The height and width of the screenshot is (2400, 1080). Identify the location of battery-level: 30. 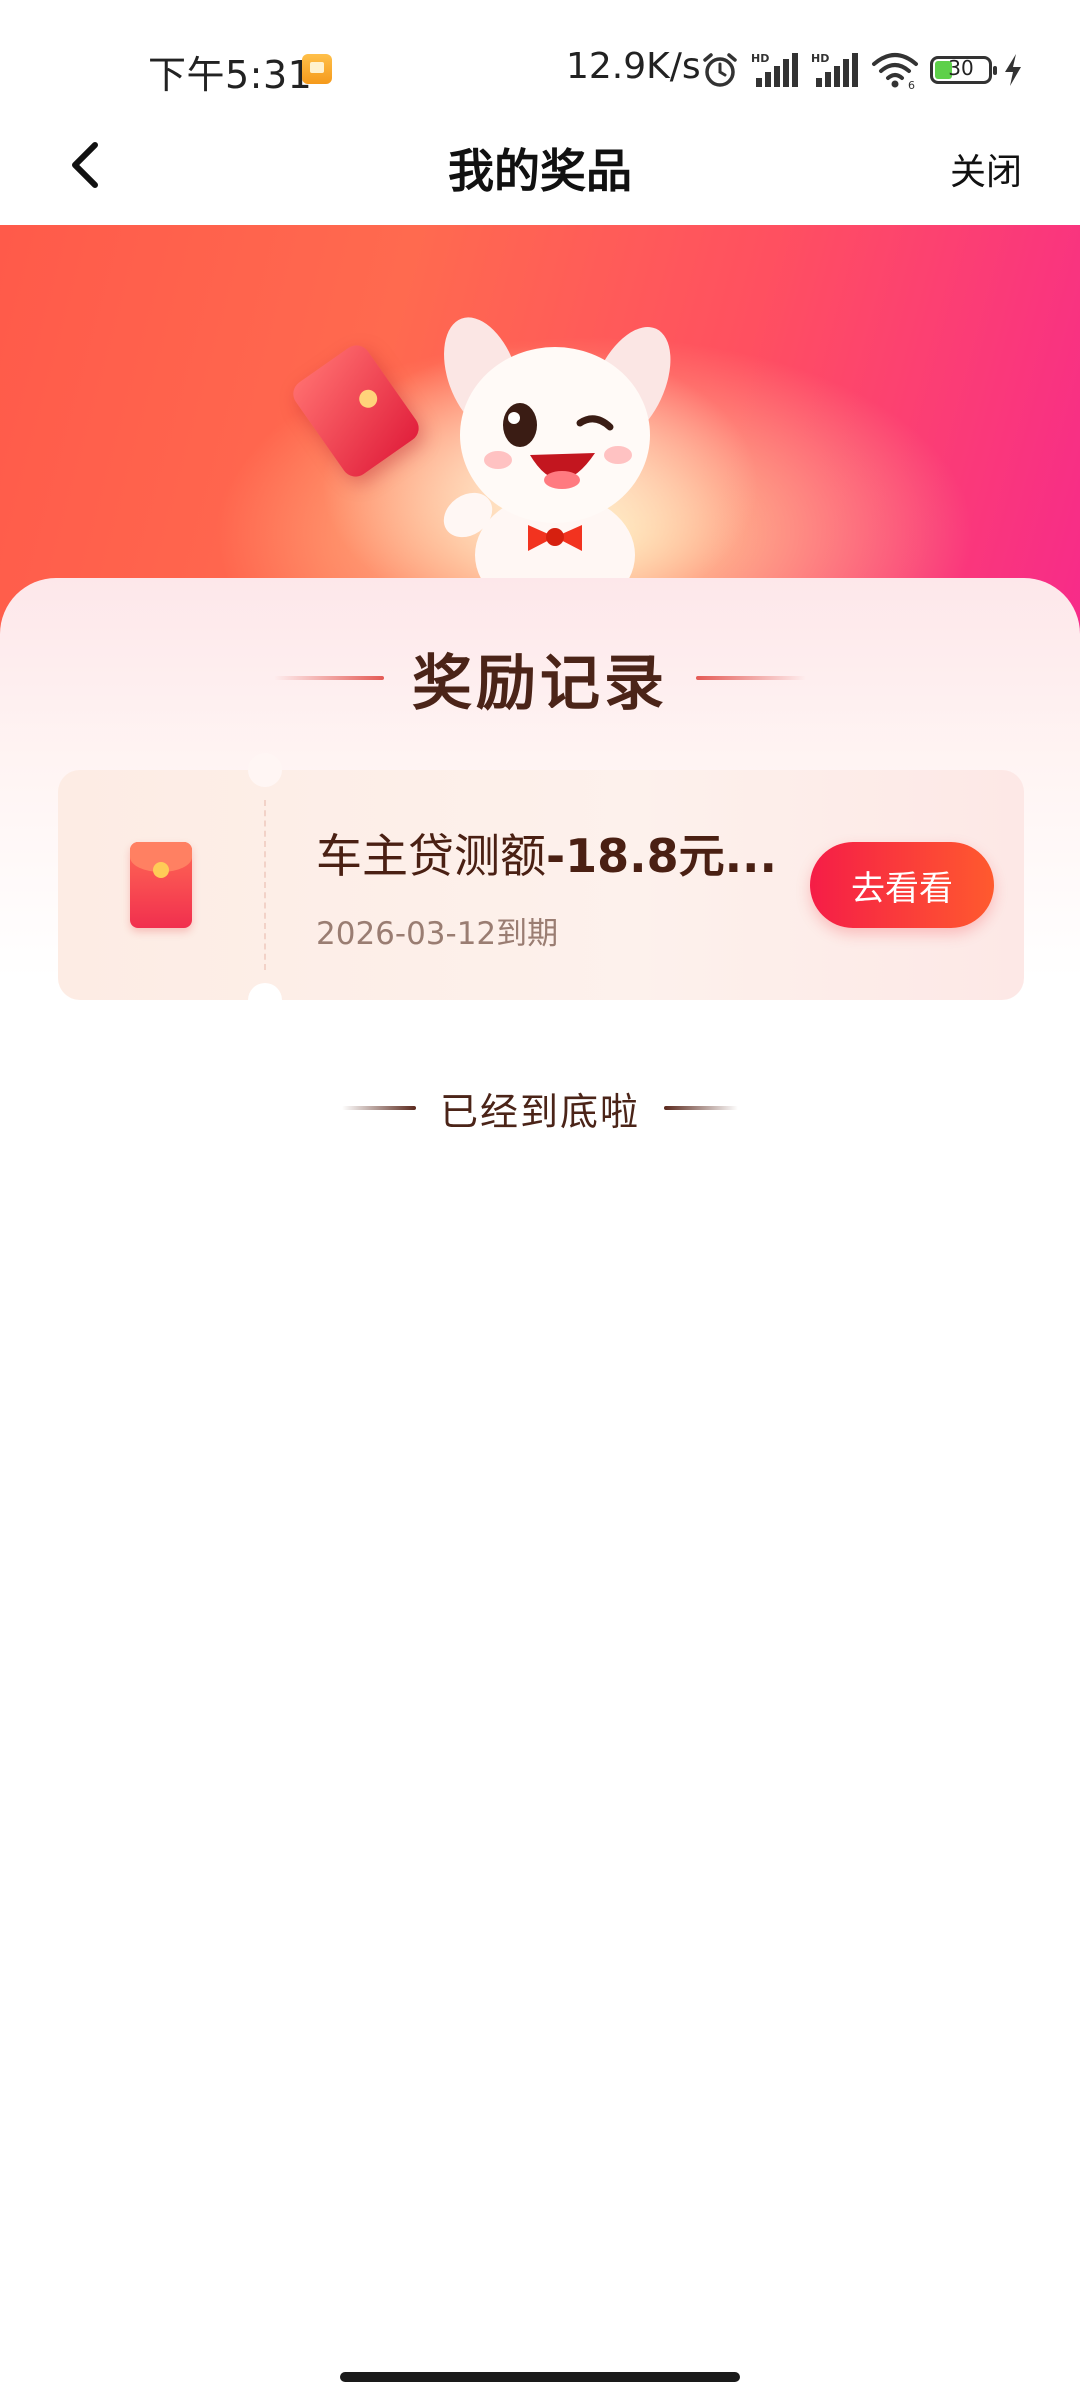
(961, 68).